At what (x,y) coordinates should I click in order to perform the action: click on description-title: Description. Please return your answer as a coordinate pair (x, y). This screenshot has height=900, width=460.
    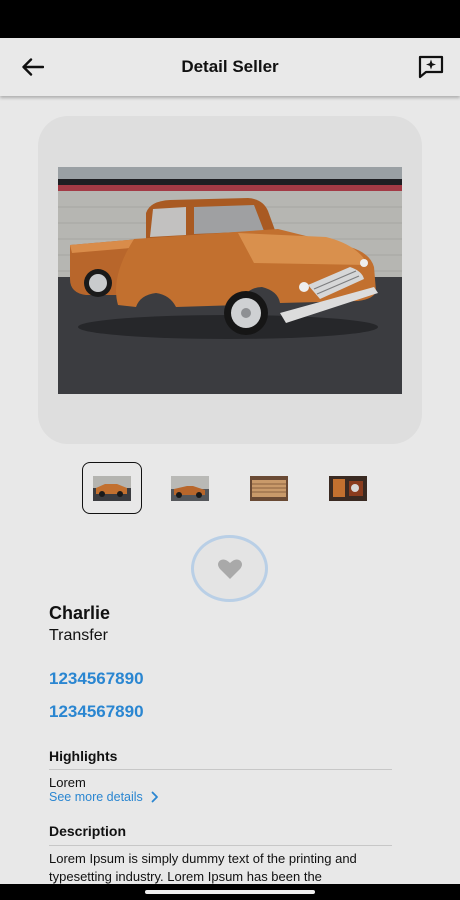
    Looking at the image, I should click on (88, 831).